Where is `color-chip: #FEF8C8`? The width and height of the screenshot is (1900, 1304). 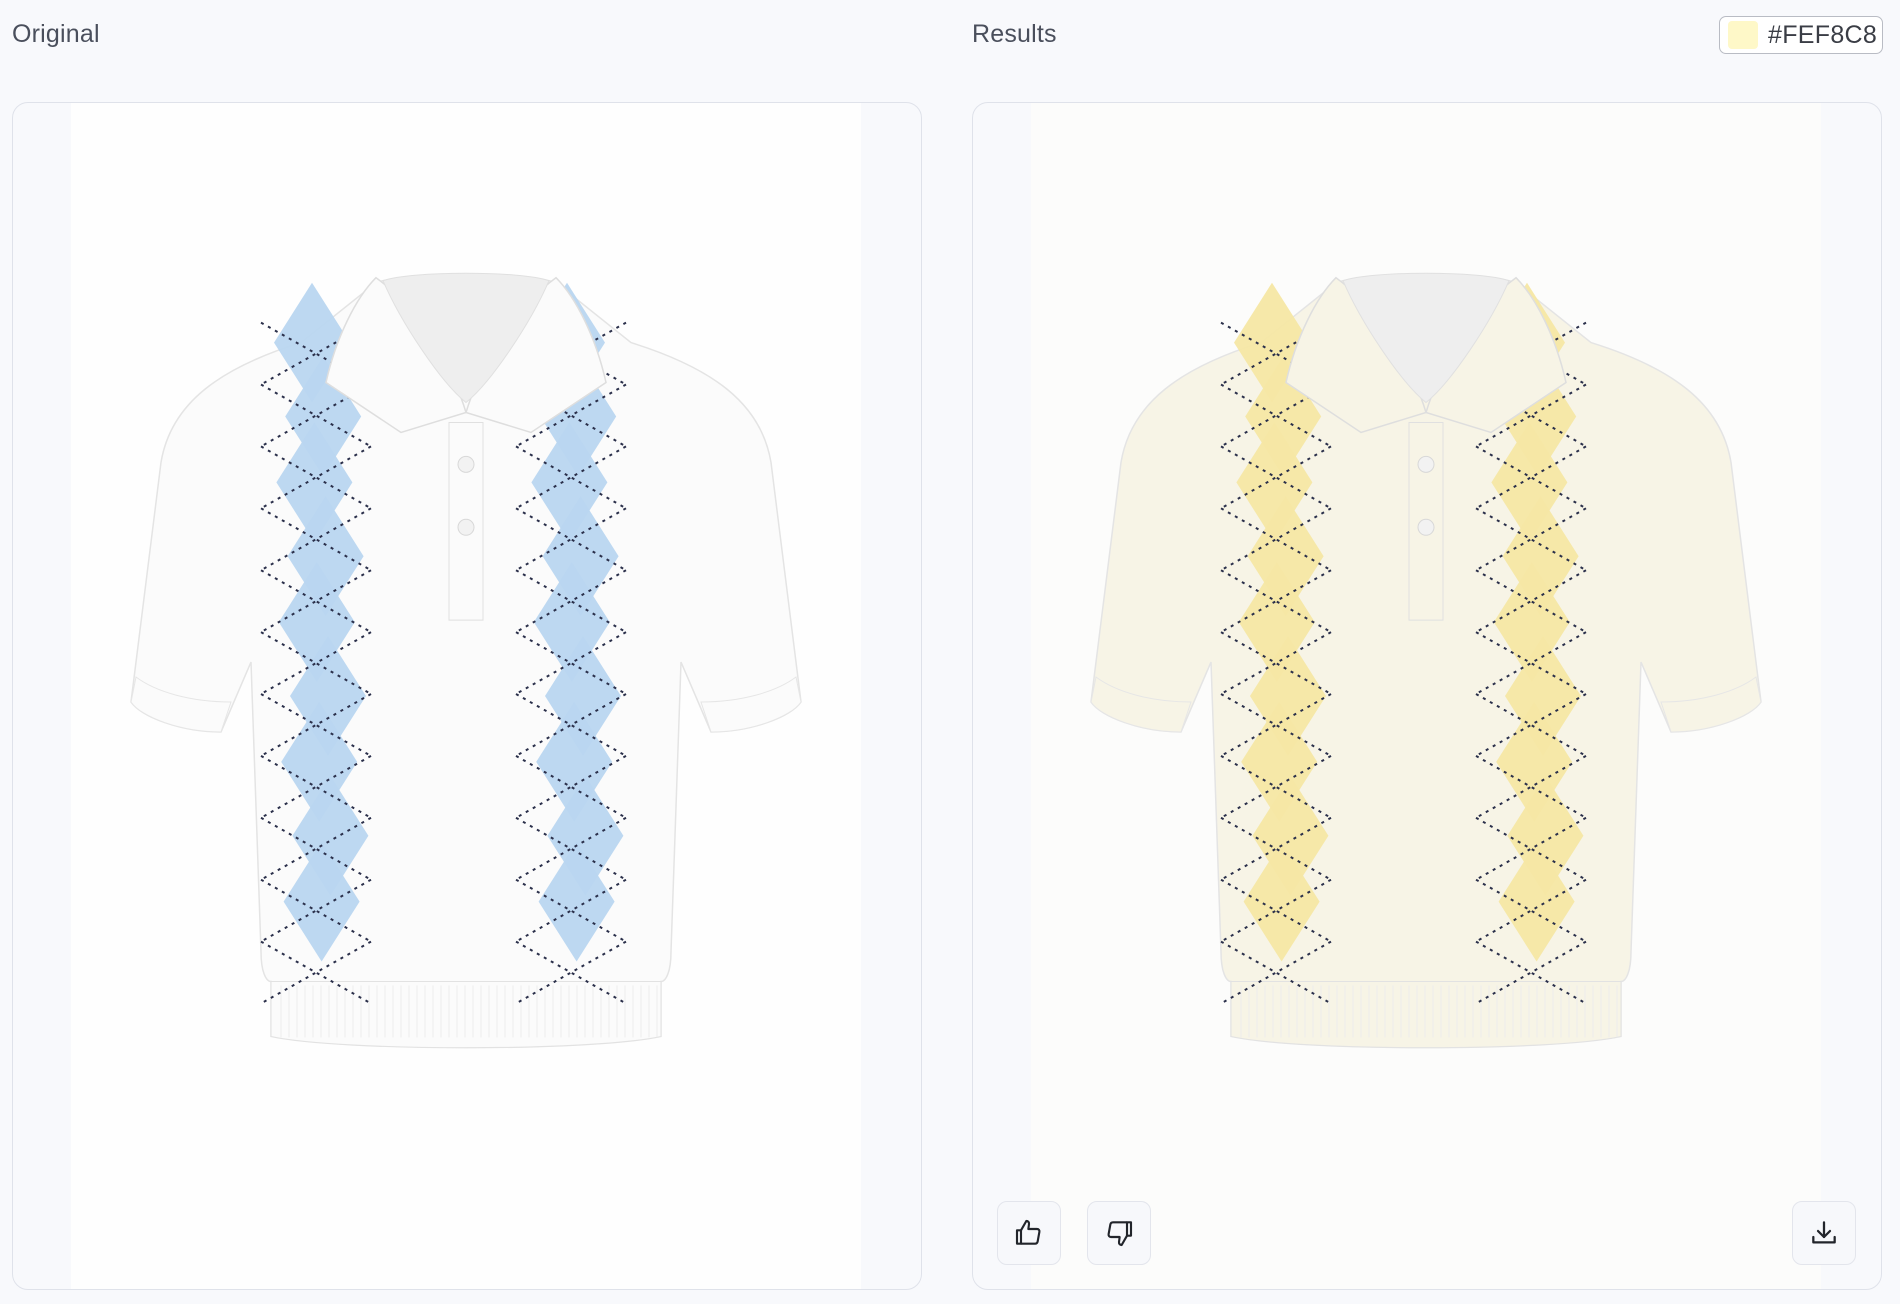
color-chip: #FEF8C8 is located at coordinates (1801, 35).